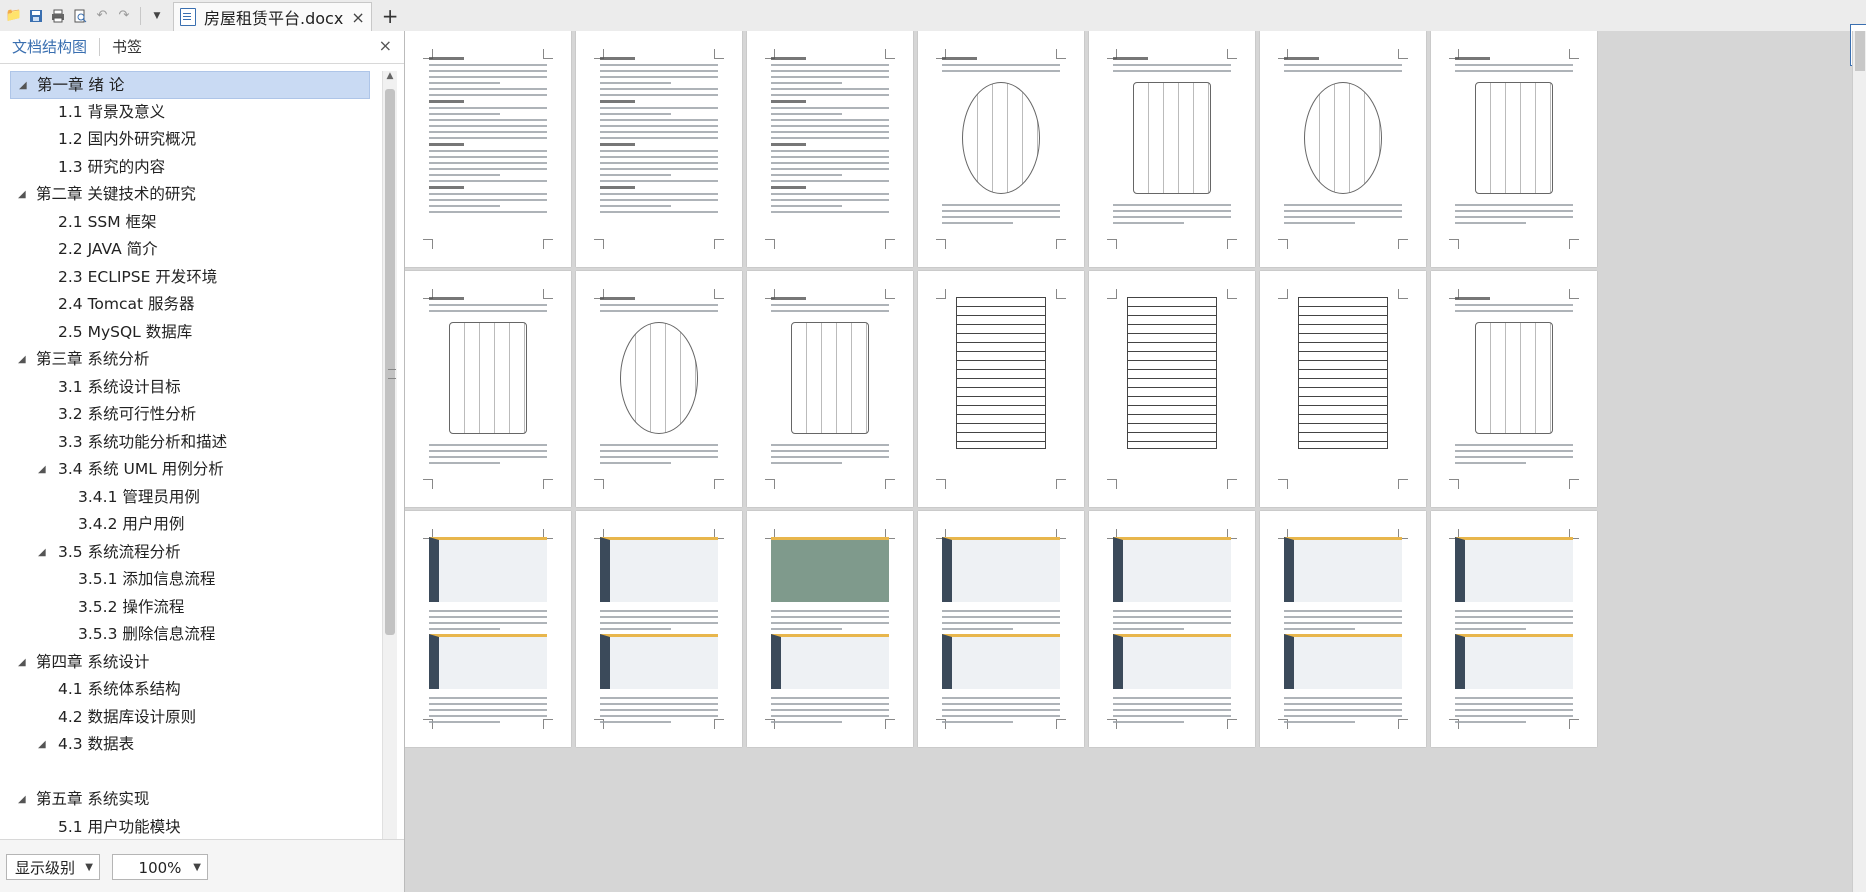 Image resolution: width=1866 pixels, height=892 pixels. What do you see at coordinates (272, 16) in the screenshot?
I see `document-tab: 房屋租赁平台.docx ×` at bounding box center [272, 16].